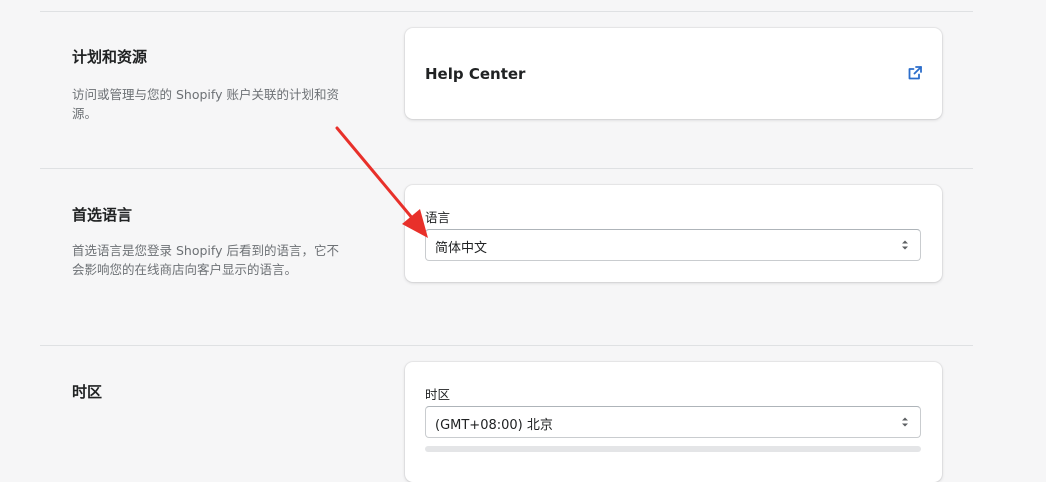 The height and width of the screenshot is (482, 1046). I want to click on timezone-section-info: 时区, so click(209, 391).